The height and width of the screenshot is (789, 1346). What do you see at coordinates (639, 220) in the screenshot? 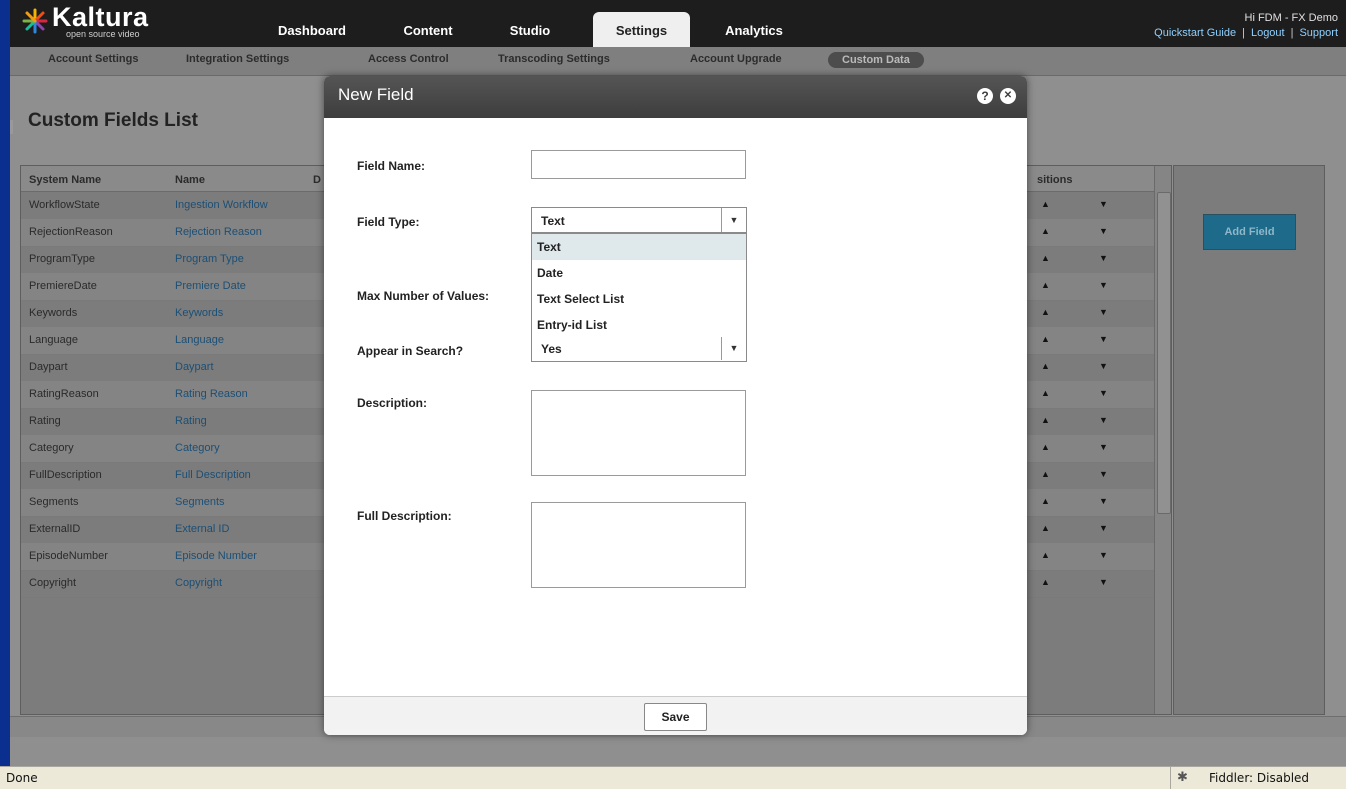
I see `field-type-select: Text ▼` at bounding box center [639, 220].